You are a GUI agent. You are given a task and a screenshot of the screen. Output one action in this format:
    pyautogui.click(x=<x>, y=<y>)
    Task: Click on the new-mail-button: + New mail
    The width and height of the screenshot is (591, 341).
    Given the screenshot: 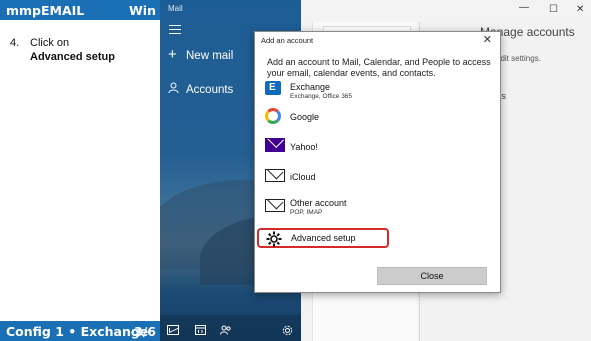 What is the action you would take?
    pyautogui.click(x=201, y=54)
    